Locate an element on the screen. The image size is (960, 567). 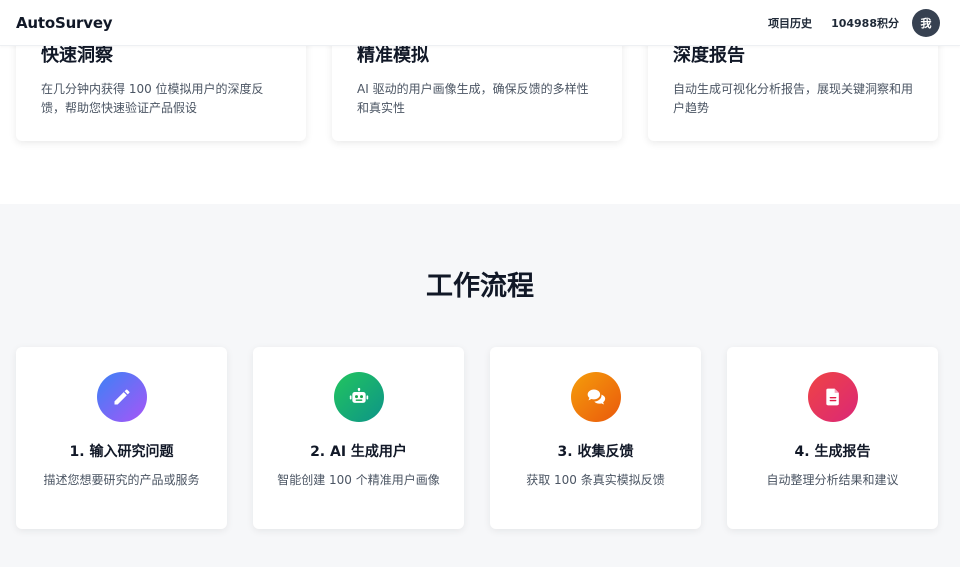
workflow-step-4: 4. 生成报告 自动整理分析结果和建议 is located at coordinates (832, 438).